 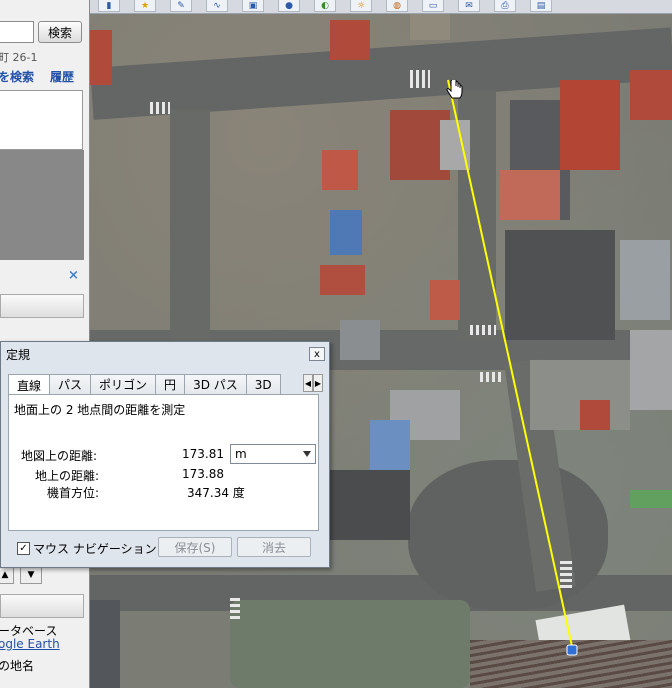 I want to click on mouse-navigation-checkbox: ✓, so click(x=23, y=548).